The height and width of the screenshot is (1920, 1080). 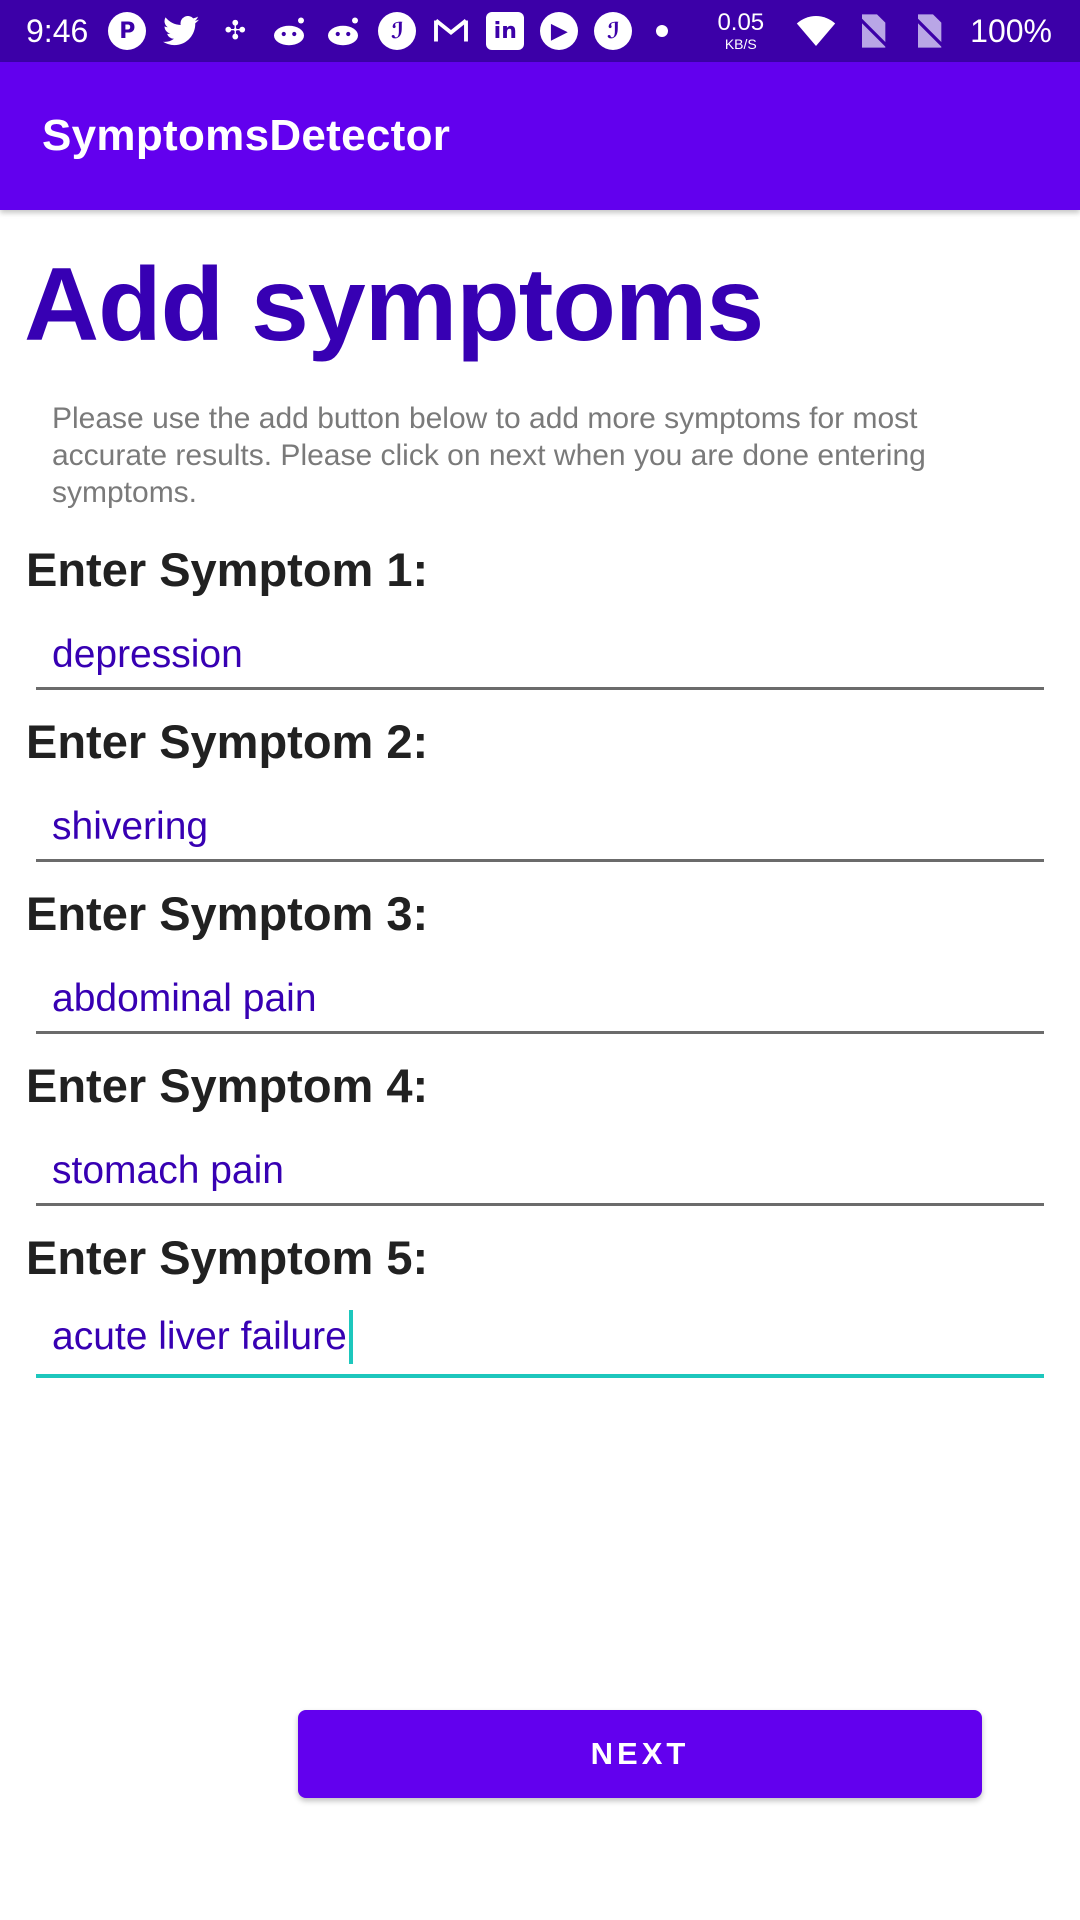 I want to click on status-bar: 9:46 P ✣ ℐ in ▶ ℐ 0.05 KB/S 100%, so click(x=540, y=31).